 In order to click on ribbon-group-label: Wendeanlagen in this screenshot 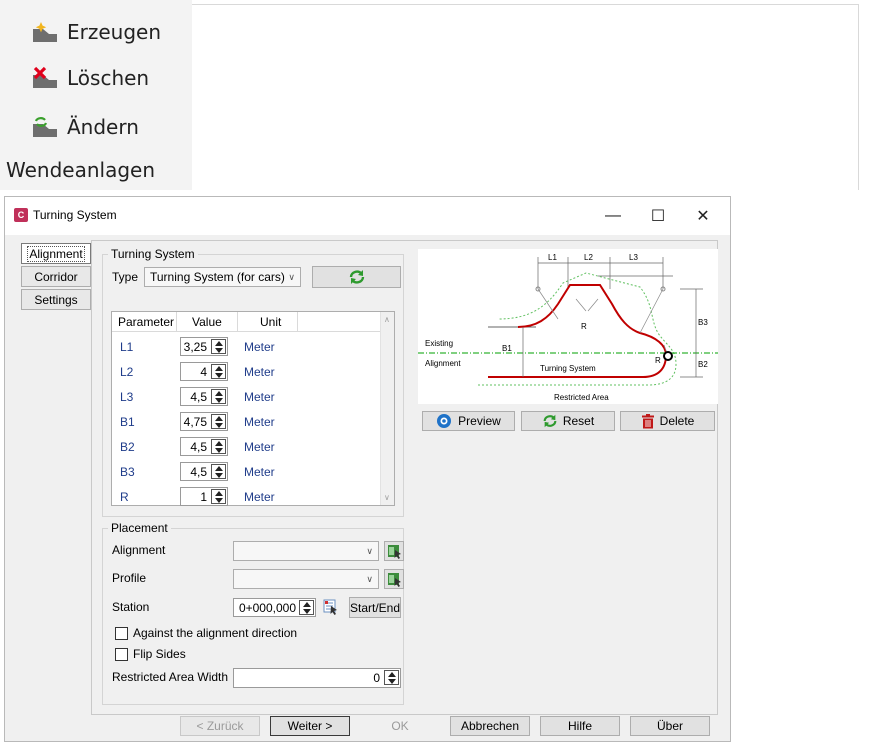, I will do `click(81, 170)`.